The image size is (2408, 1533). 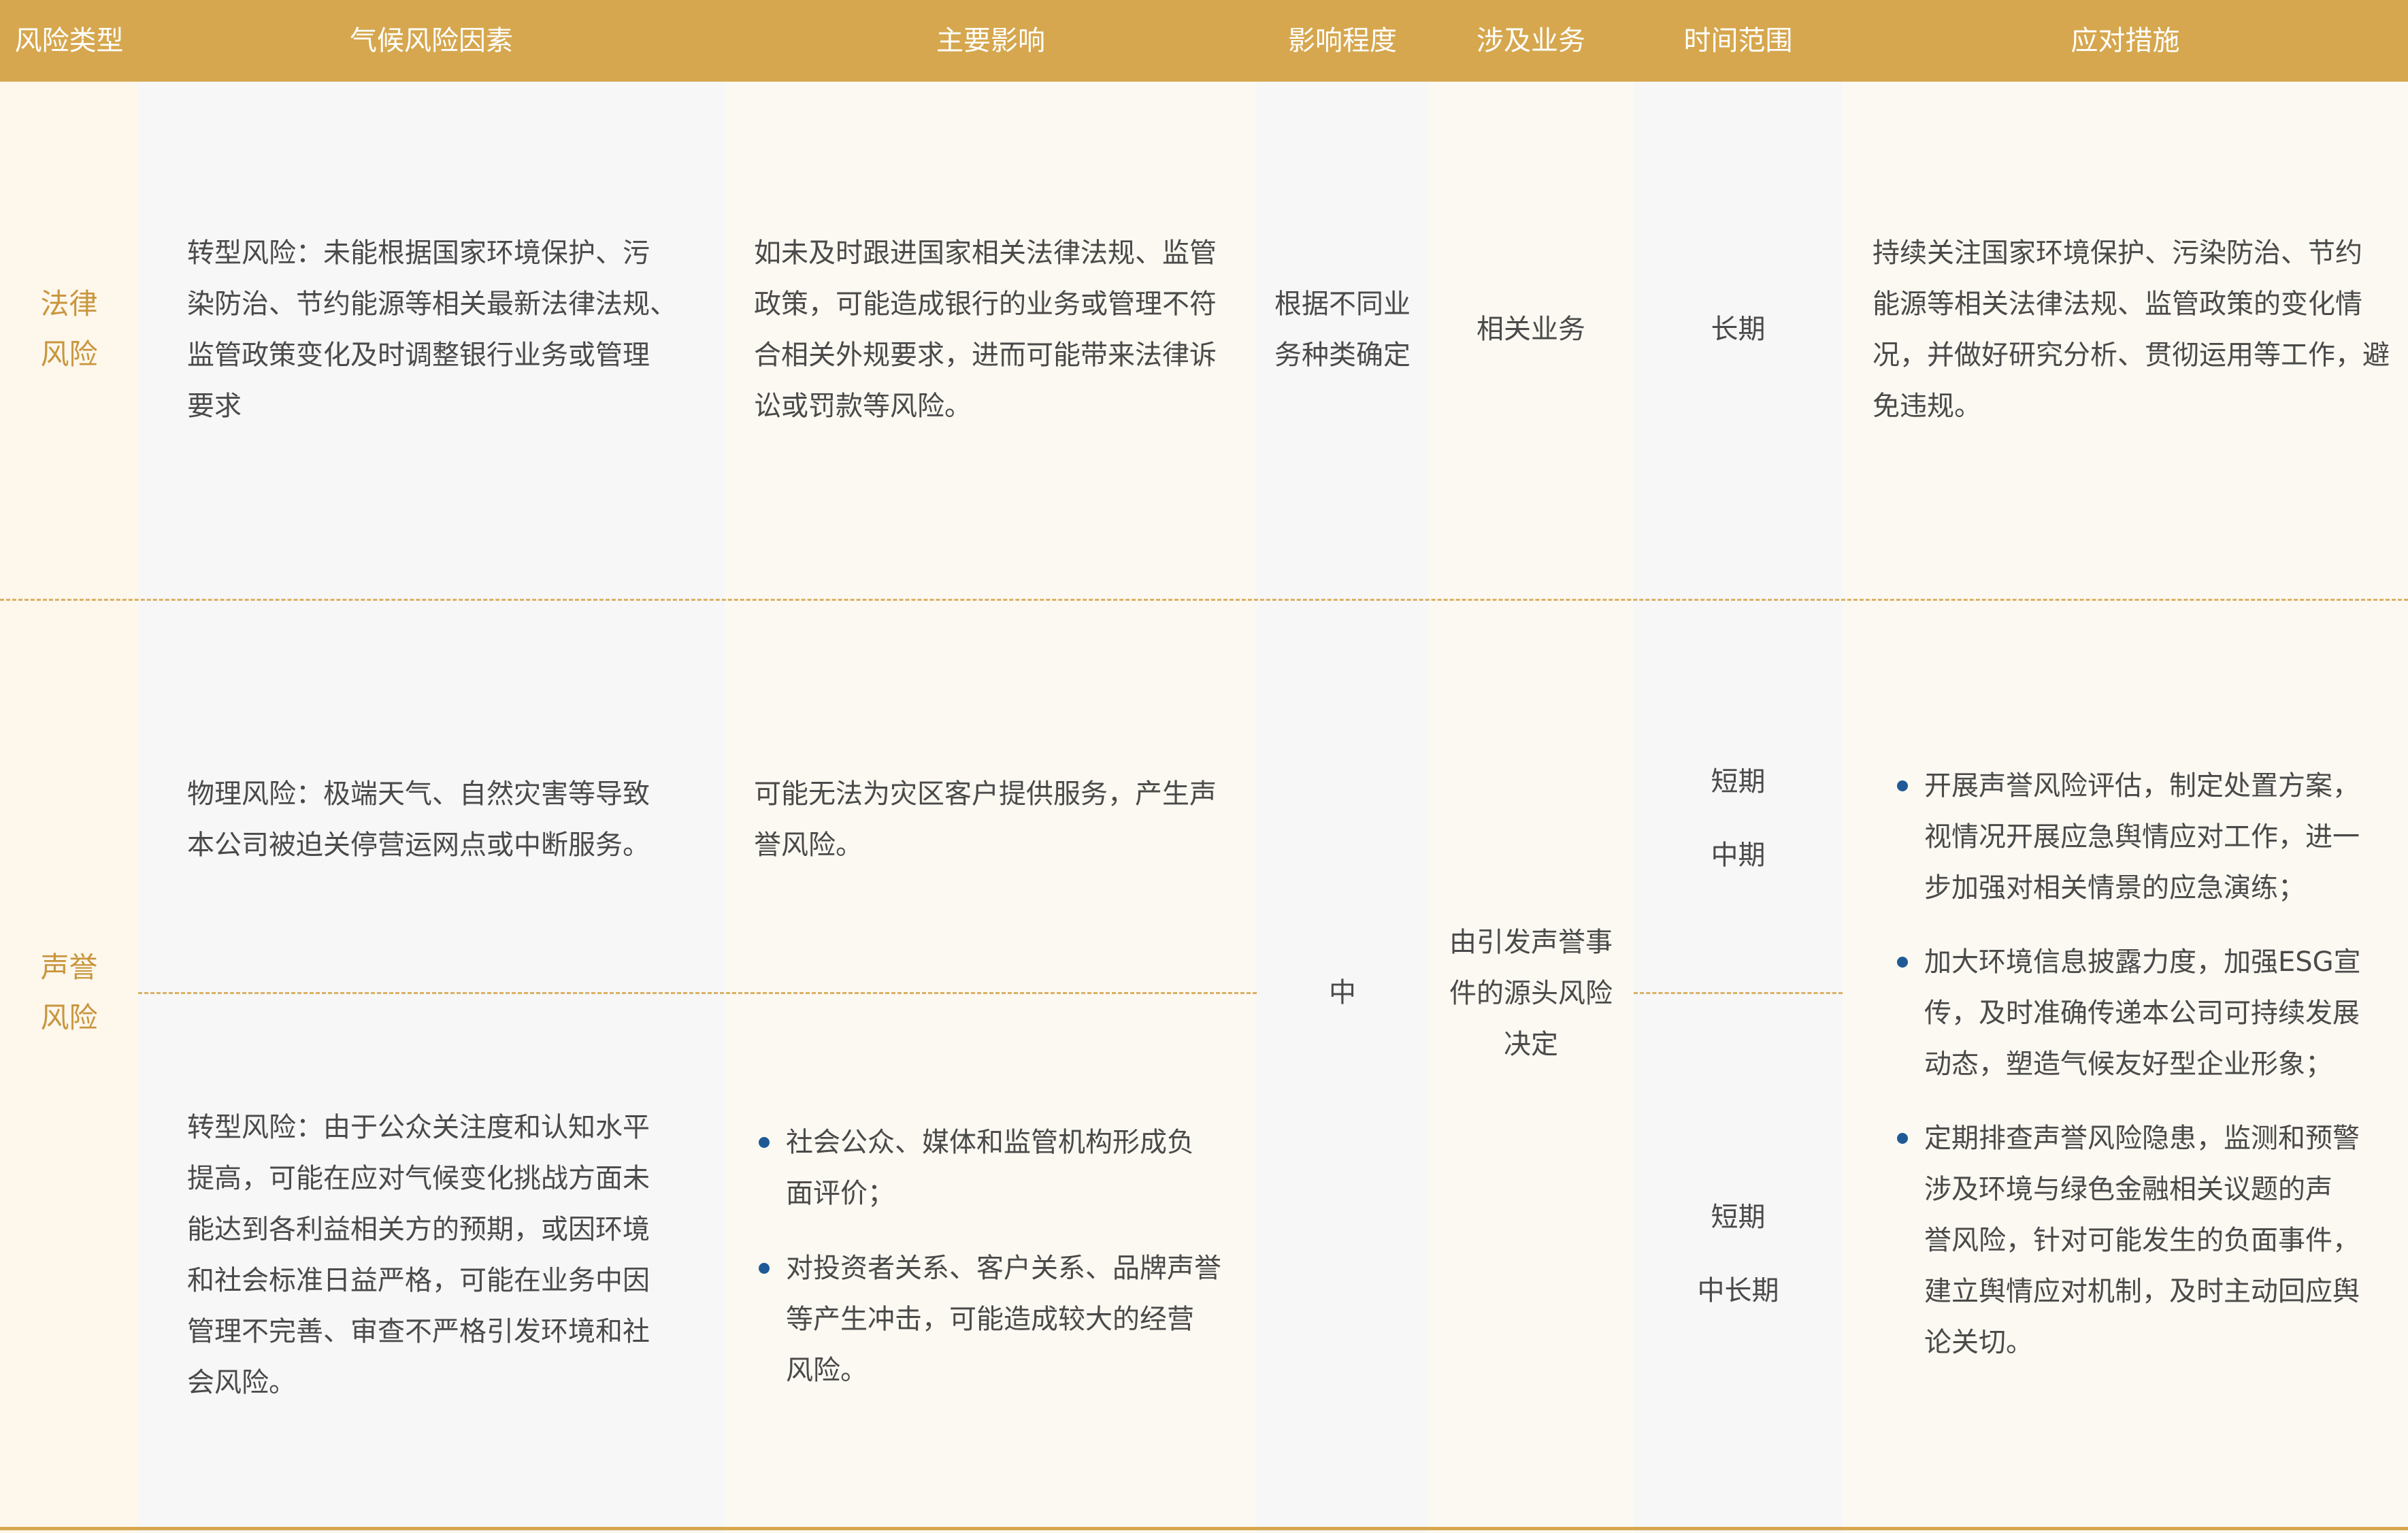 I want to click on risk-type-reputation: 声誉 风险, so click(x=69, y=992).